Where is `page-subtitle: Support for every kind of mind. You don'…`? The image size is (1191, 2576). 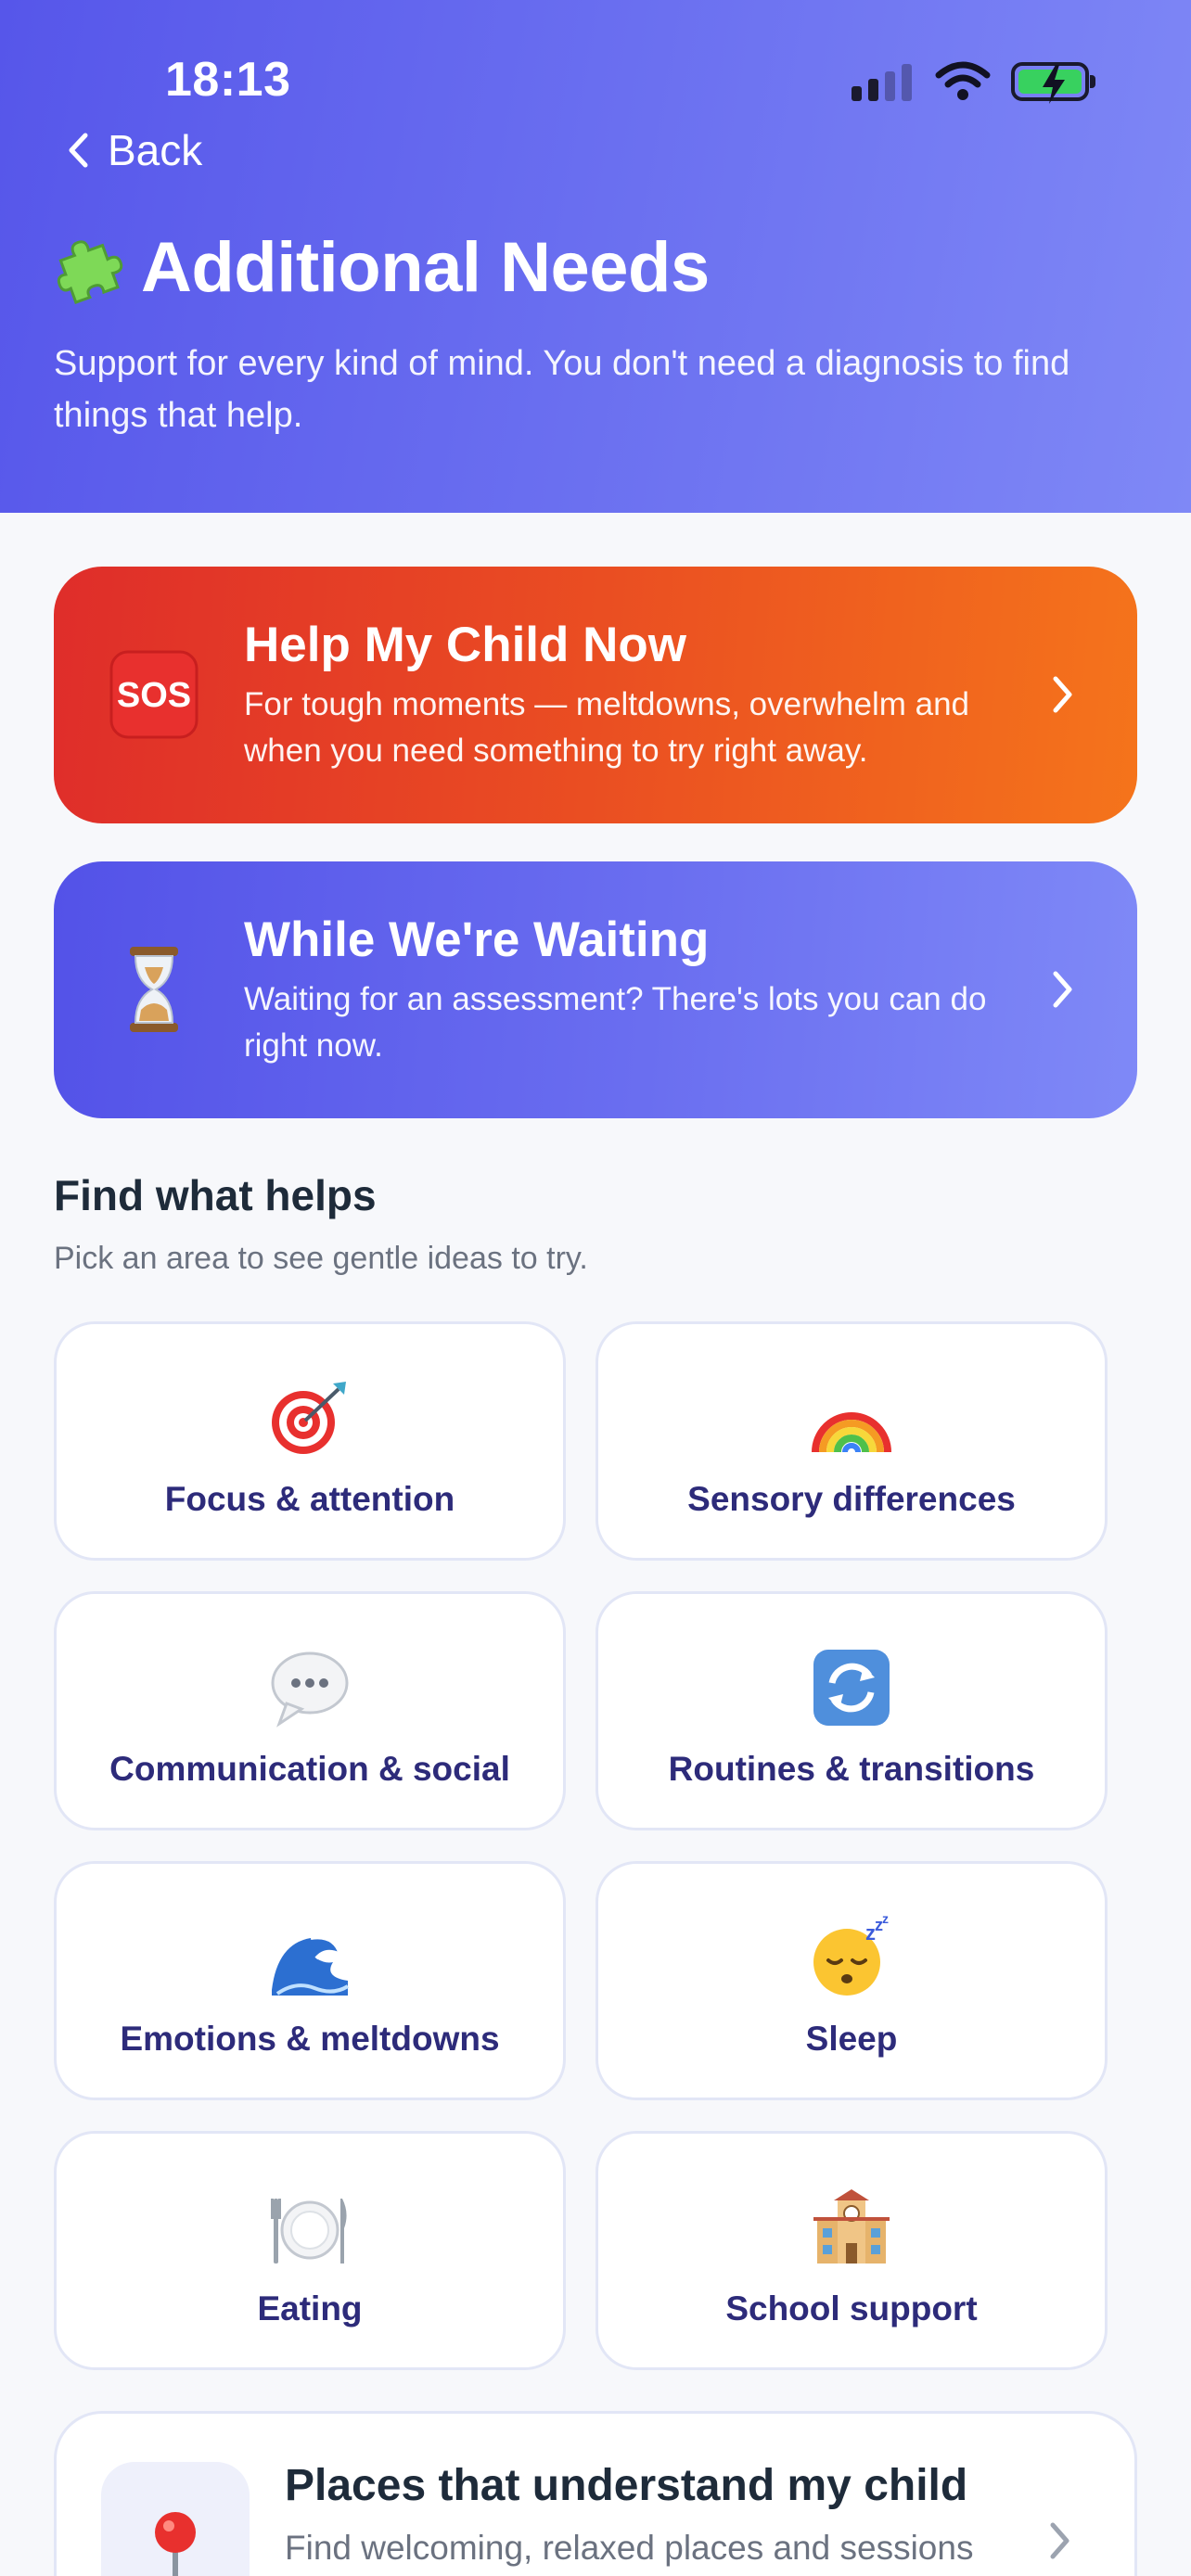
page-subtitle: Support for every kind of mind. You don'… is located at coordinates (562, 390).